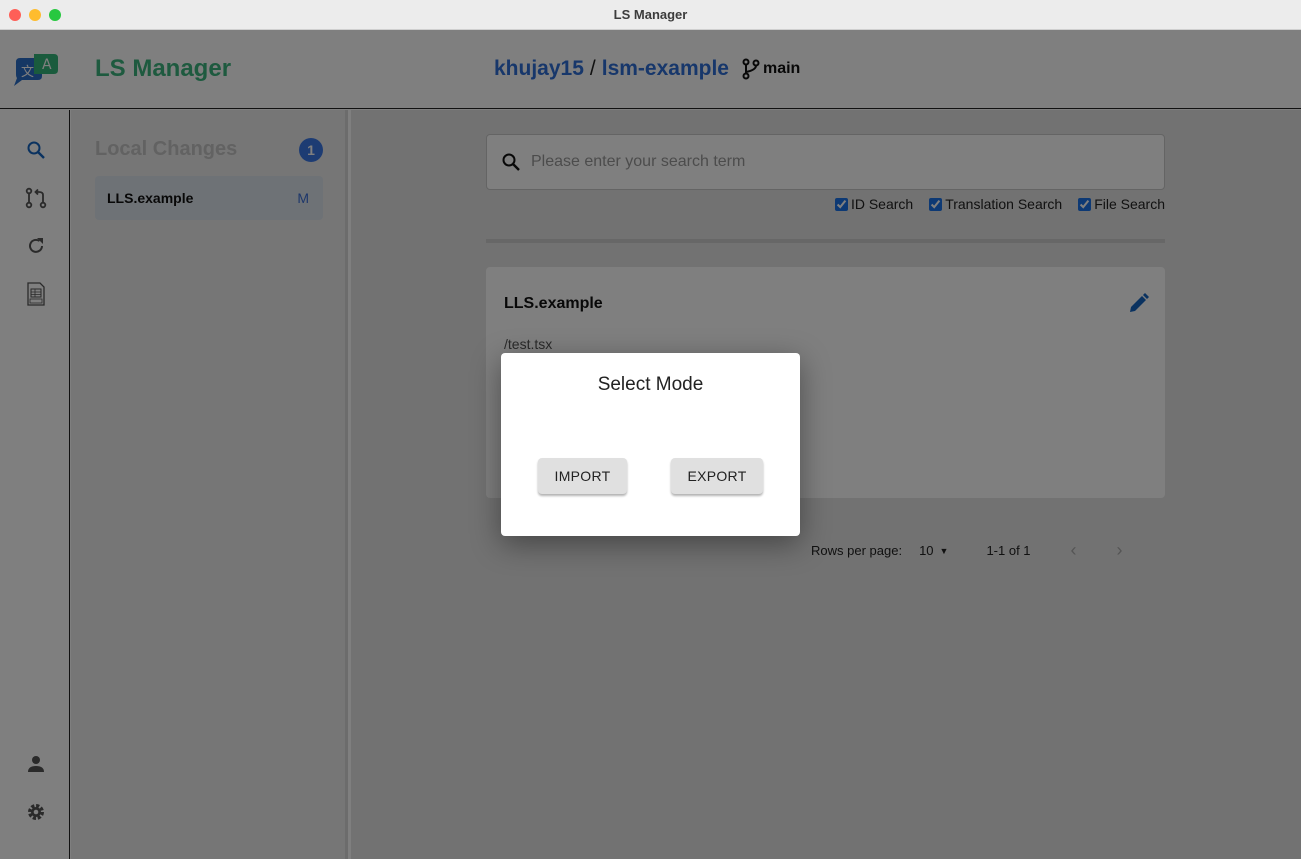 This screenshot has width=1301, height=859. What do you see at coordinates (582, 476) in the screenshot?
I see `import-button: IMPORT` at bounding box center [582, 476].